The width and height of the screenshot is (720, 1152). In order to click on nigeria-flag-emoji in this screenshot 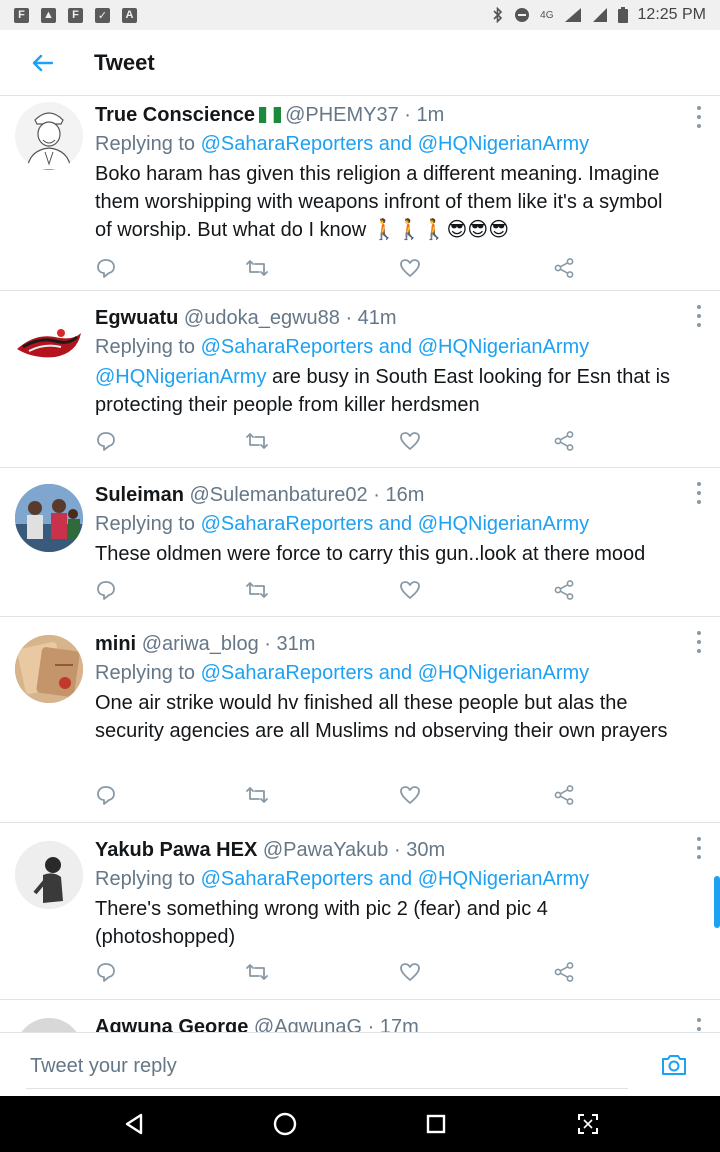, I will do `click(270, 112)`.